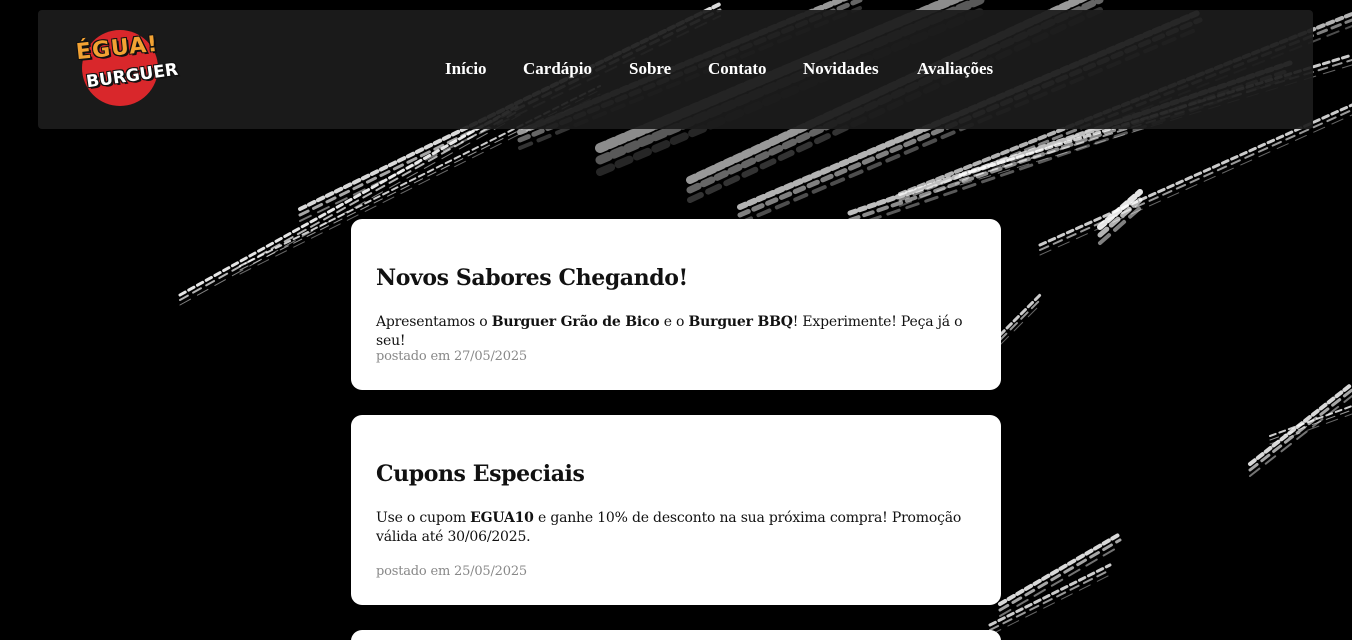 Image resolution: width=1352 pixels, height=640 pixels. Describe the element at coordinates (676, 635) in the screenshot. I see `post-card` at that location.